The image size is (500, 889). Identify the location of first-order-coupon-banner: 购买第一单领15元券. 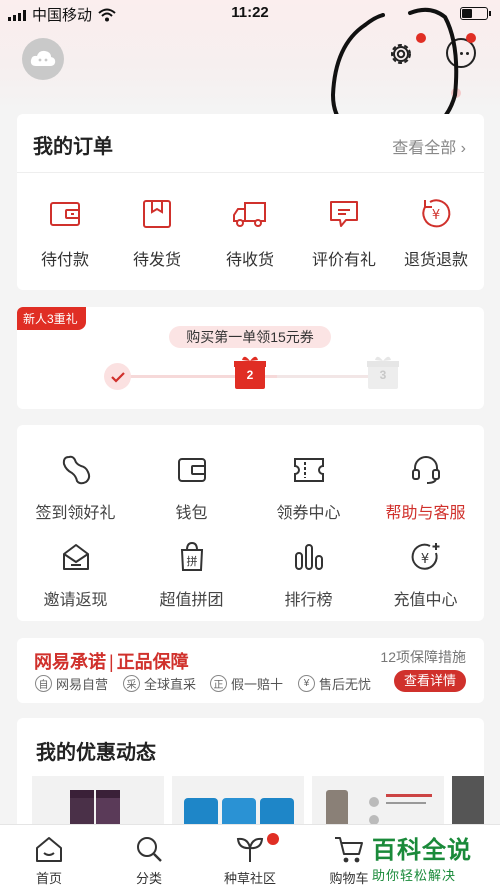
(250, 337).